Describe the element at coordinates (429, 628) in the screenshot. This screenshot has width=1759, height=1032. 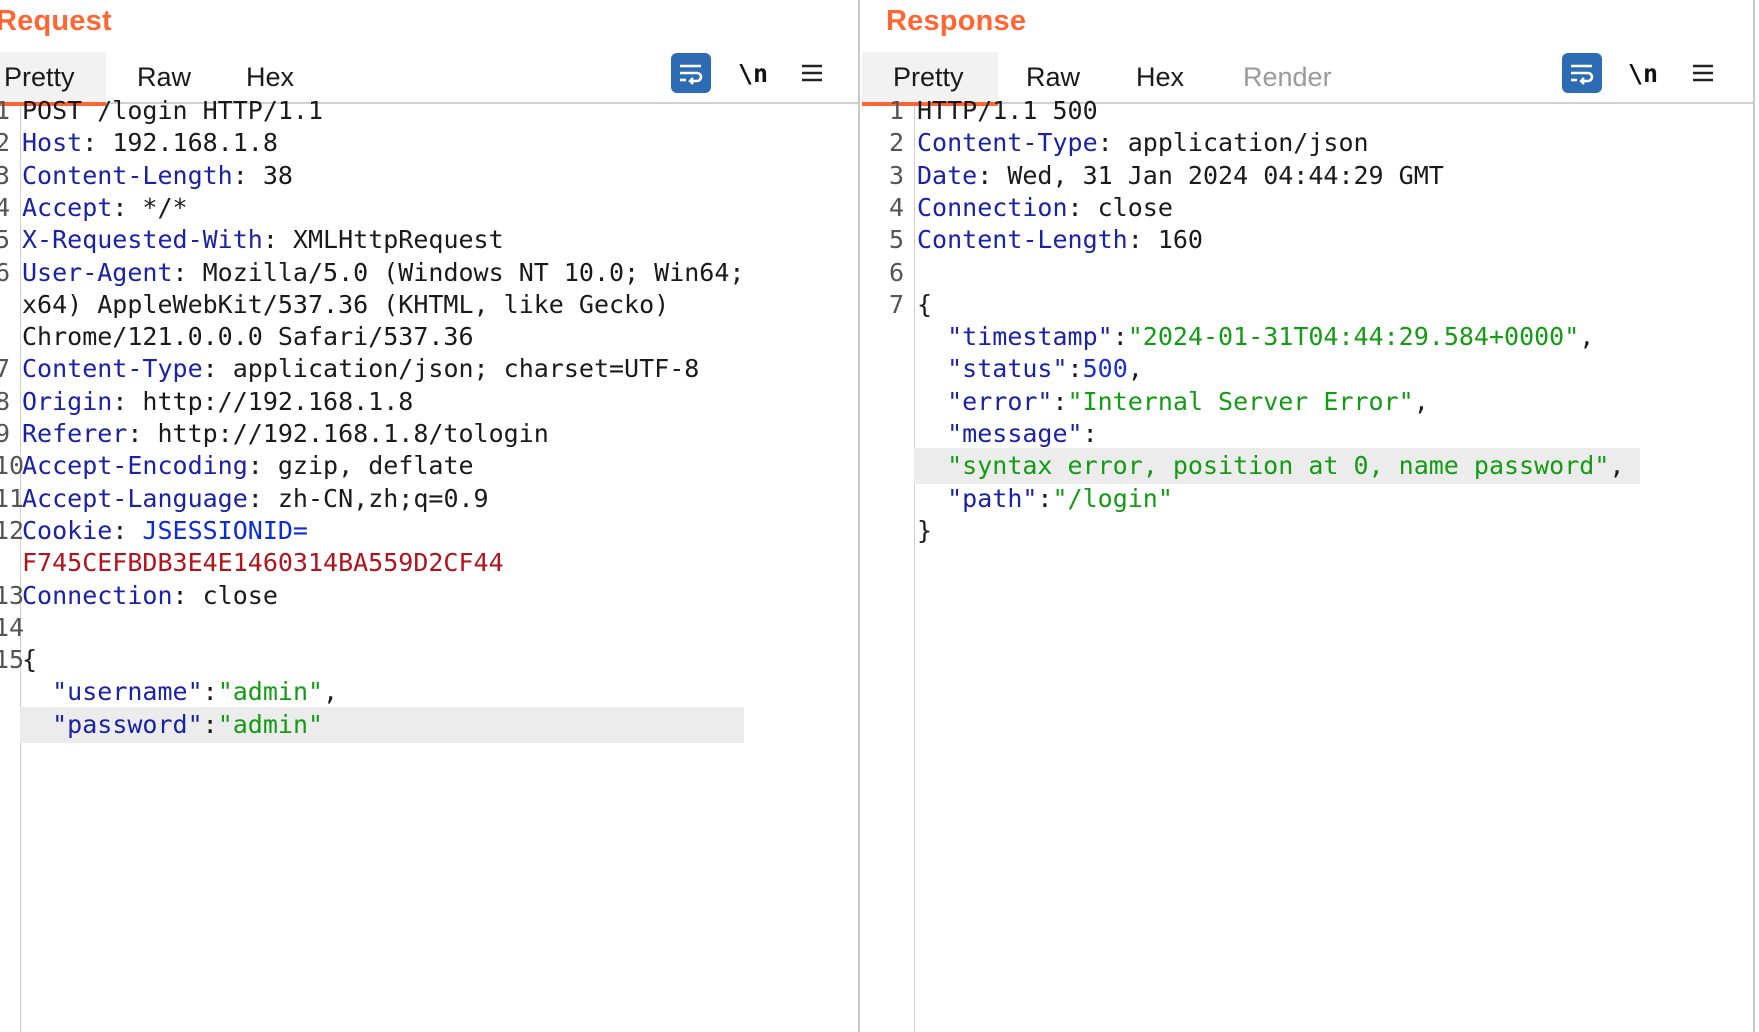
I see `code-line: 14` at that location.